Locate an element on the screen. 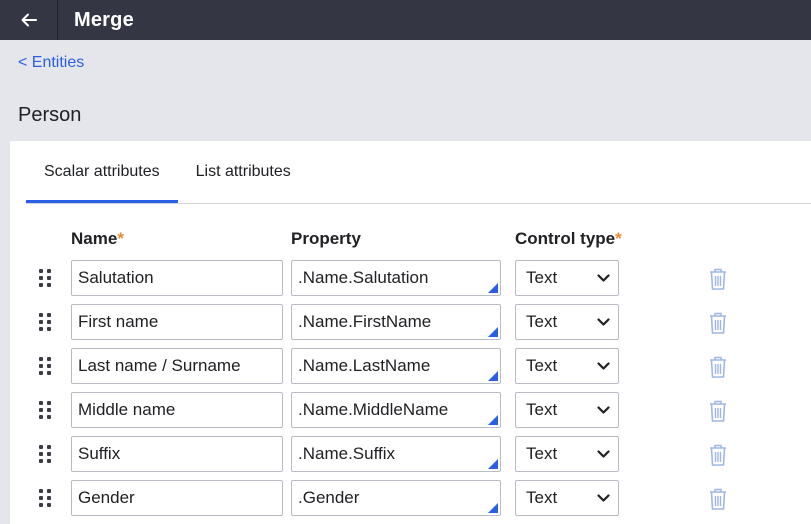 Image resolution: width=811 pixels, height=524 pixels. tab-divider is located at coordinates (418, 203).